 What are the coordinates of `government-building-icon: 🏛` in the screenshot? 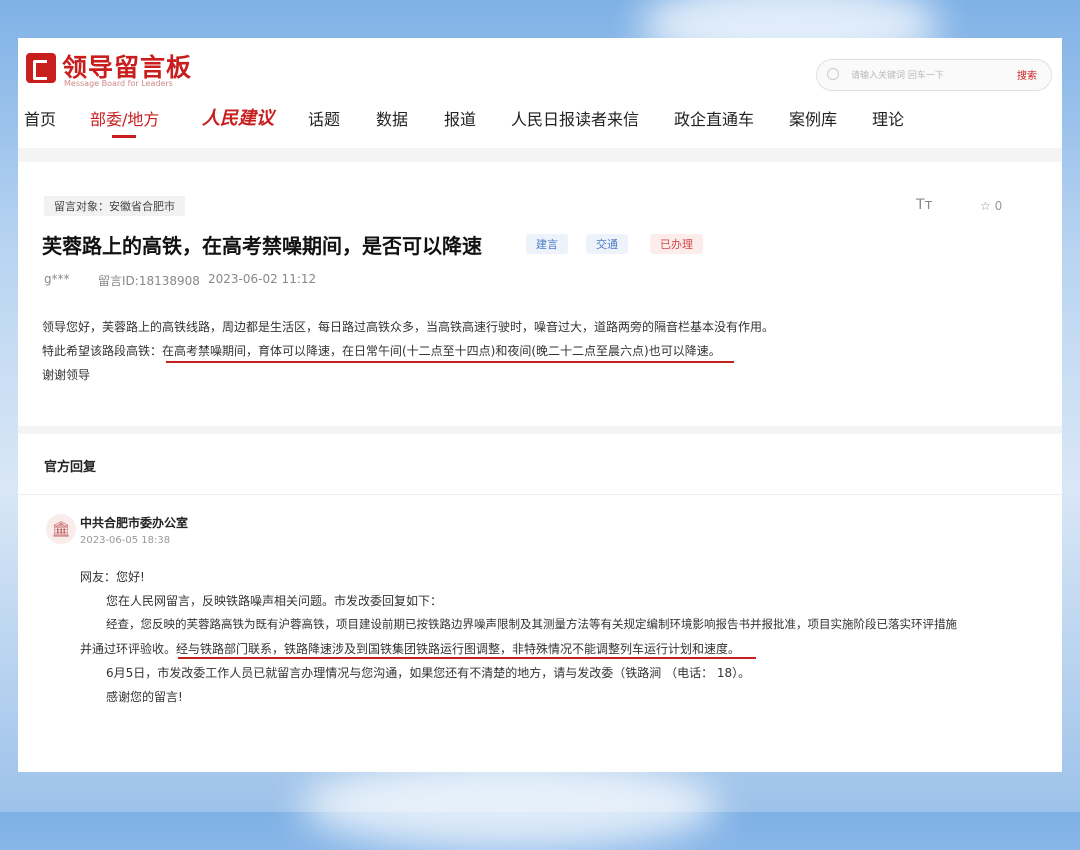 It's located at (61, 529).